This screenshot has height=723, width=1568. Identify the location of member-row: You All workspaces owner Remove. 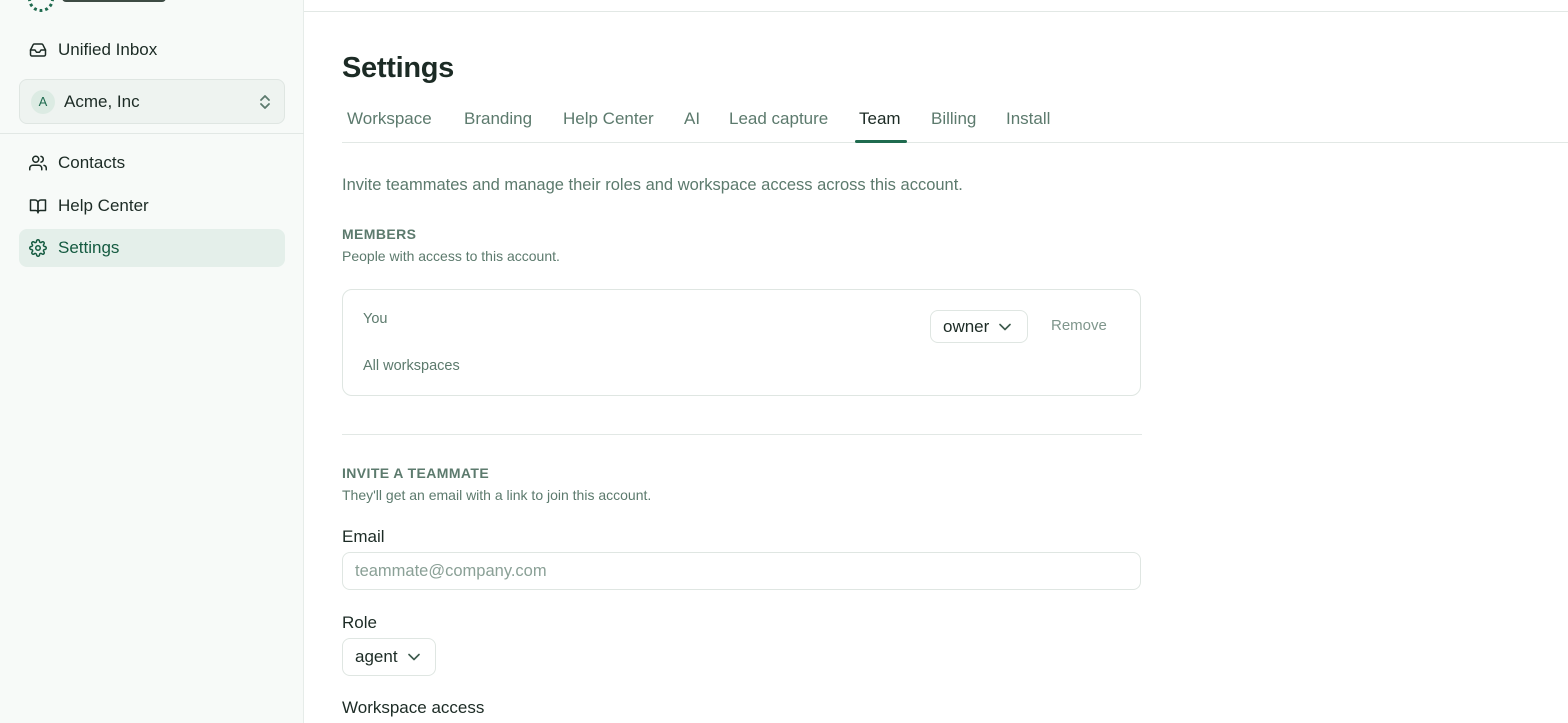
(741, 342).